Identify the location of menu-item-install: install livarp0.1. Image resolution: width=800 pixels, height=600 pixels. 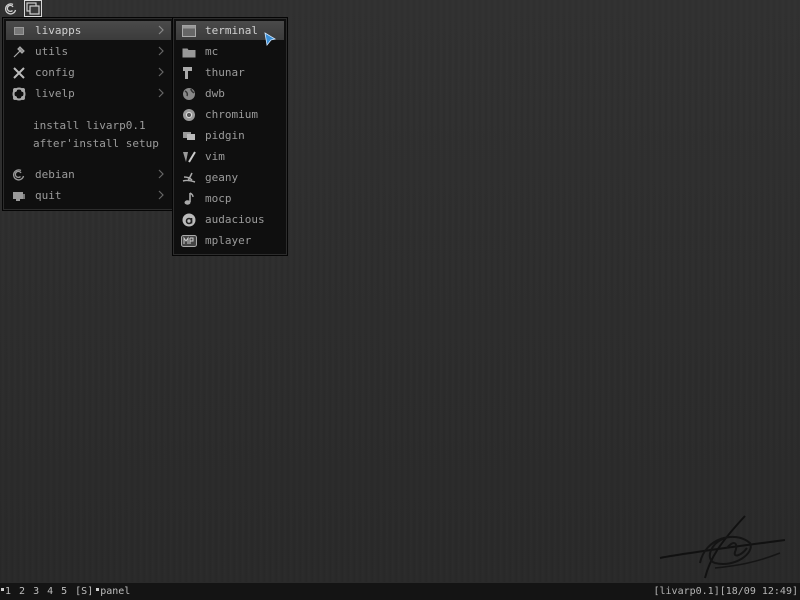
(88, 125).